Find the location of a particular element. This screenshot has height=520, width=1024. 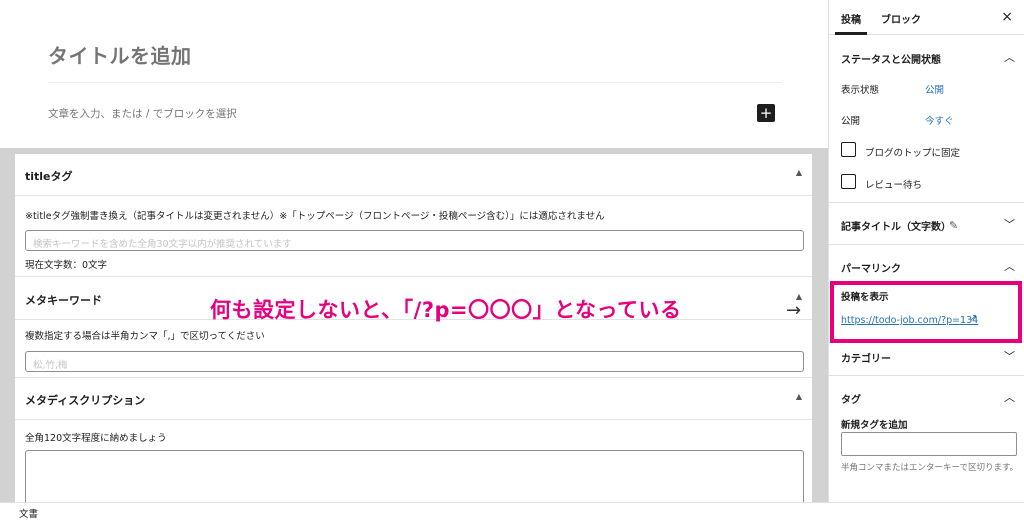

title-tag-counter: 現在文字数：0文字 is located at coordinates (66, 265).